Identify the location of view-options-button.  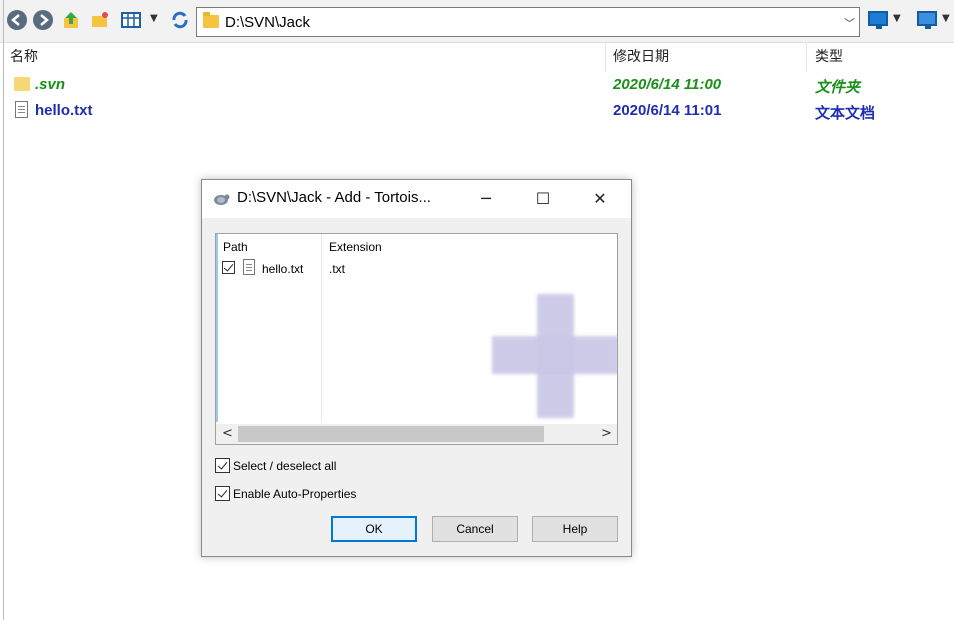
(131, 20).